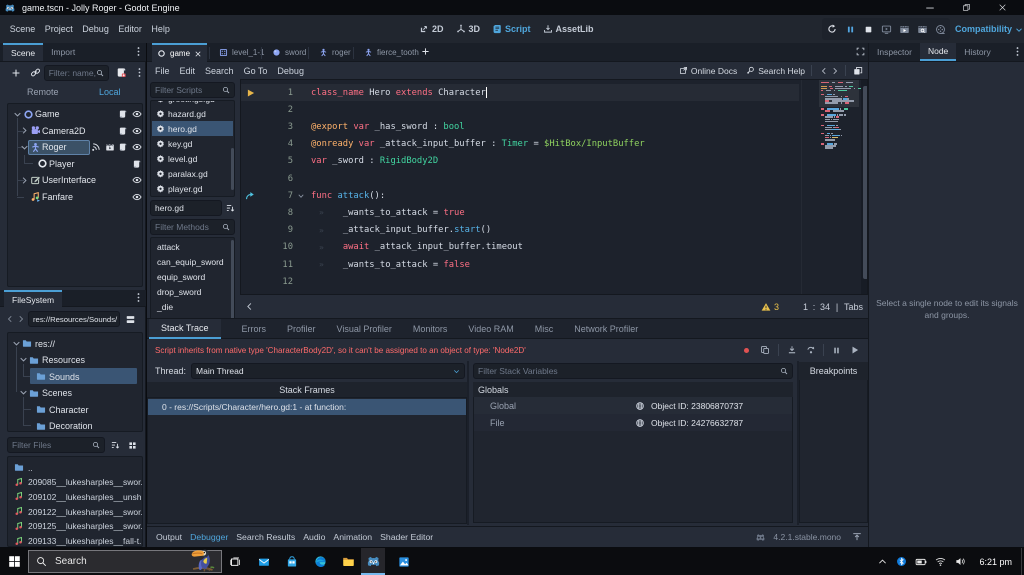 The height and width of the screenshot is (575, 1024). What do you see at coordinates (633, 422) in the screenshot?
I see `variable-row-file: File Object ID: 24276632787` at bounding box center [633, 422].